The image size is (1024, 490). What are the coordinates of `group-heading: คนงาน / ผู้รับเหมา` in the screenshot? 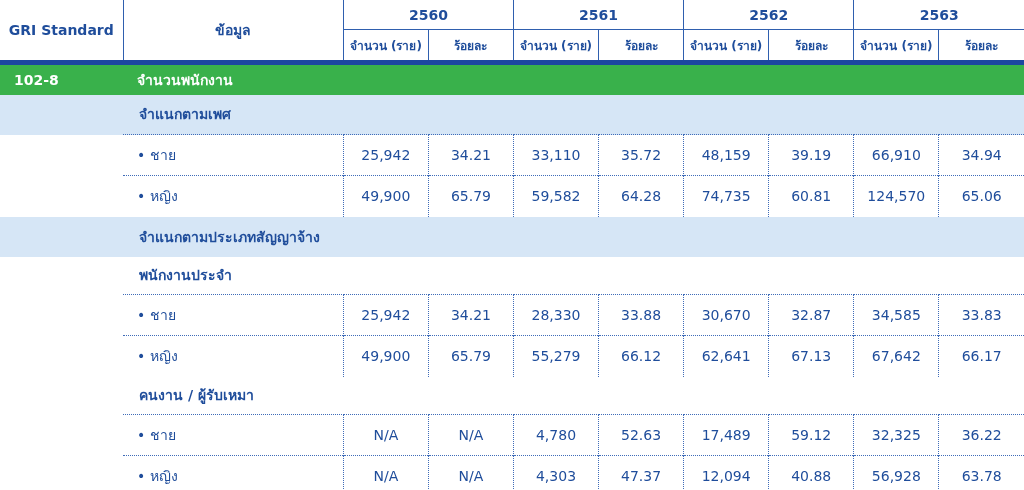 It's located at (573, 395).